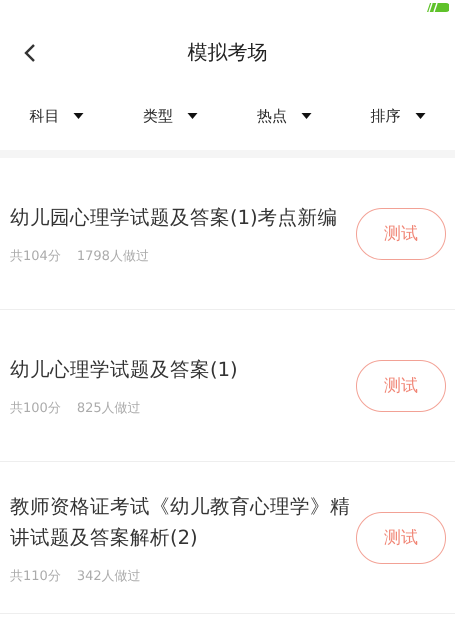 The width and height of the screenshot is (455, 626). I want to click on total-score: 共110分, so click(35, 576).